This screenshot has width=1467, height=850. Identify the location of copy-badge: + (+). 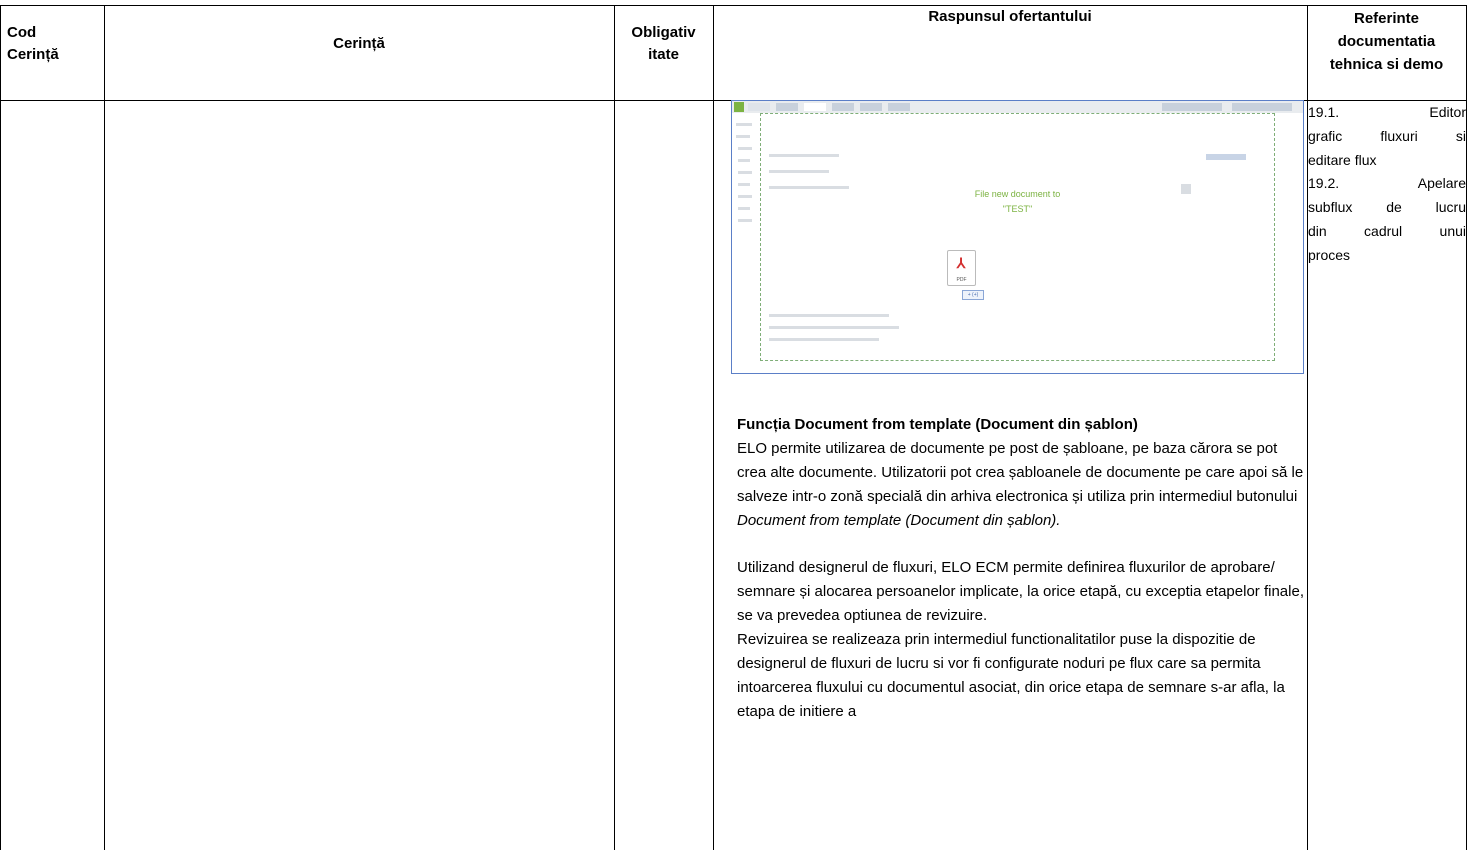
(973, 295).